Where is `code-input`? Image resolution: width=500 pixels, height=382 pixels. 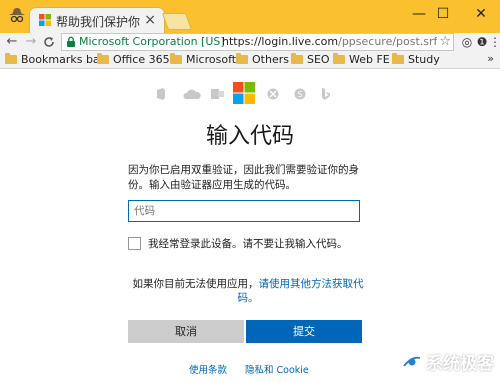 code-input is located at coordinates (244, 211).